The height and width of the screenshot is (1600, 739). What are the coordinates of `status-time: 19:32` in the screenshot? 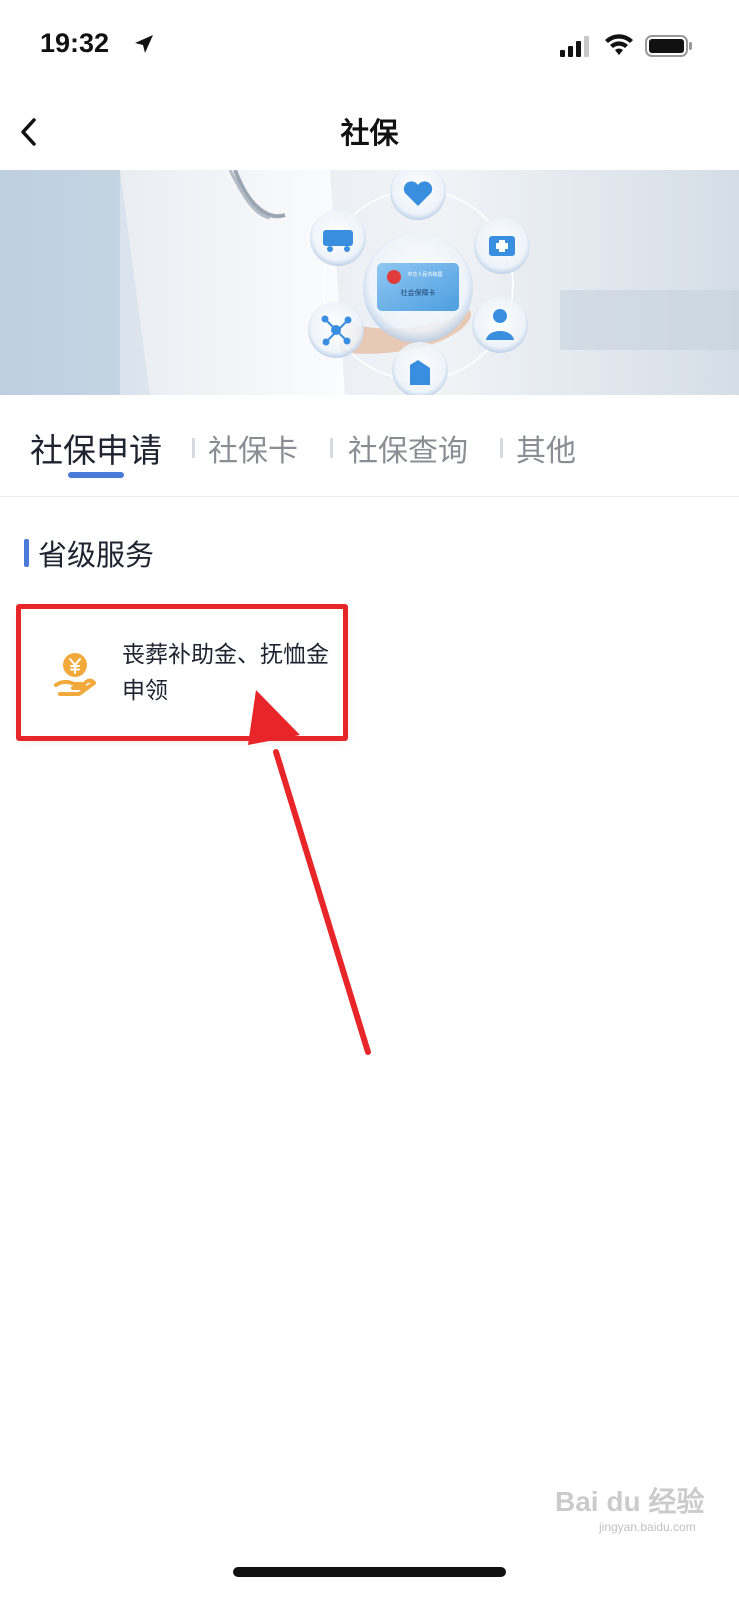 It's located at (75, 43).